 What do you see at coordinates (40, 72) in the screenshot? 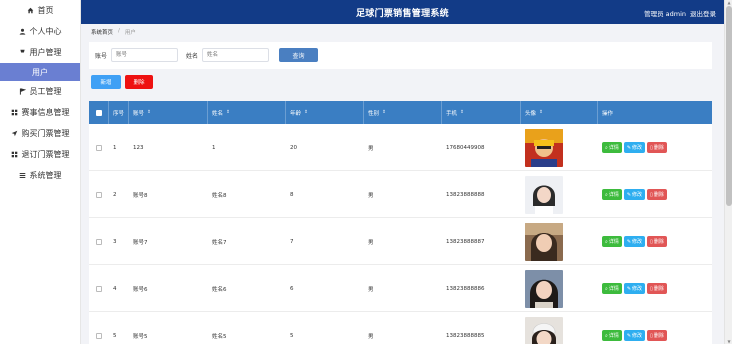
I see `sidebar-item-users: 用户` at bounding box center [40, 72].